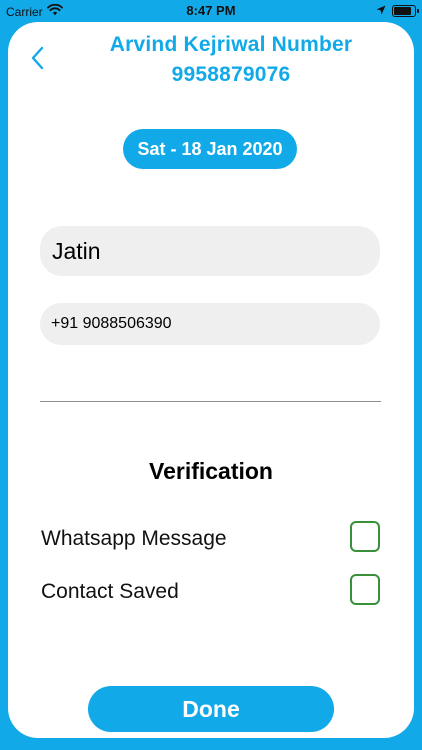 Image resolution: width=422 pixels, height=750 pixels. Describe the element at coordinates (231, 74) in the screenshot. I see `title-number: 9958879076` at that location.